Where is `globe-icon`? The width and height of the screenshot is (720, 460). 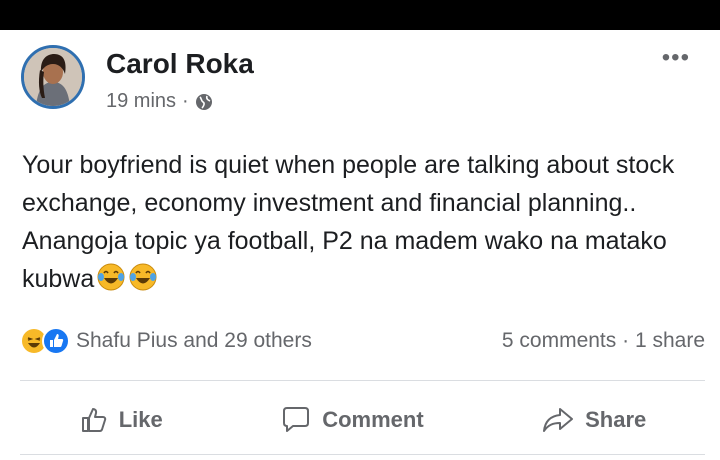 globe-icon is located at coordinates (204, 102).